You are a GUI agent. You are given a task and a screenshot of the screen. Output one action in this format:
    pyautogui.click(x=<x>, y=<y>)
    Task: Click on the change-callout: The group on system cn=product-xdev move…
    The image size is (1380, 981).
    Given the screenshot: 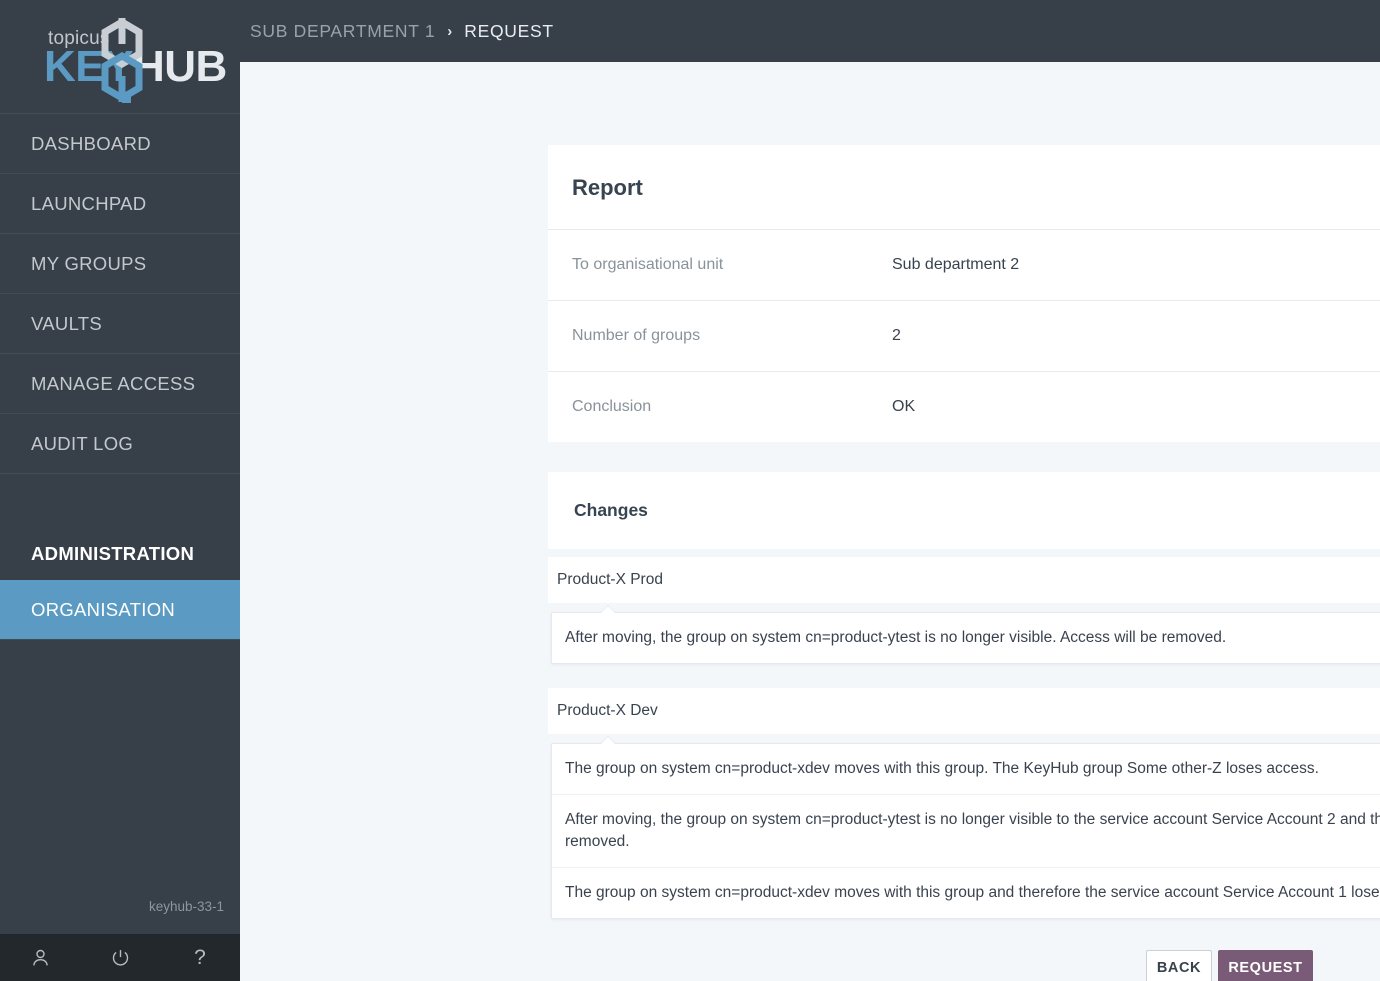 What is the action you would take?
    pyautogui.click(x=965, y=827)
    